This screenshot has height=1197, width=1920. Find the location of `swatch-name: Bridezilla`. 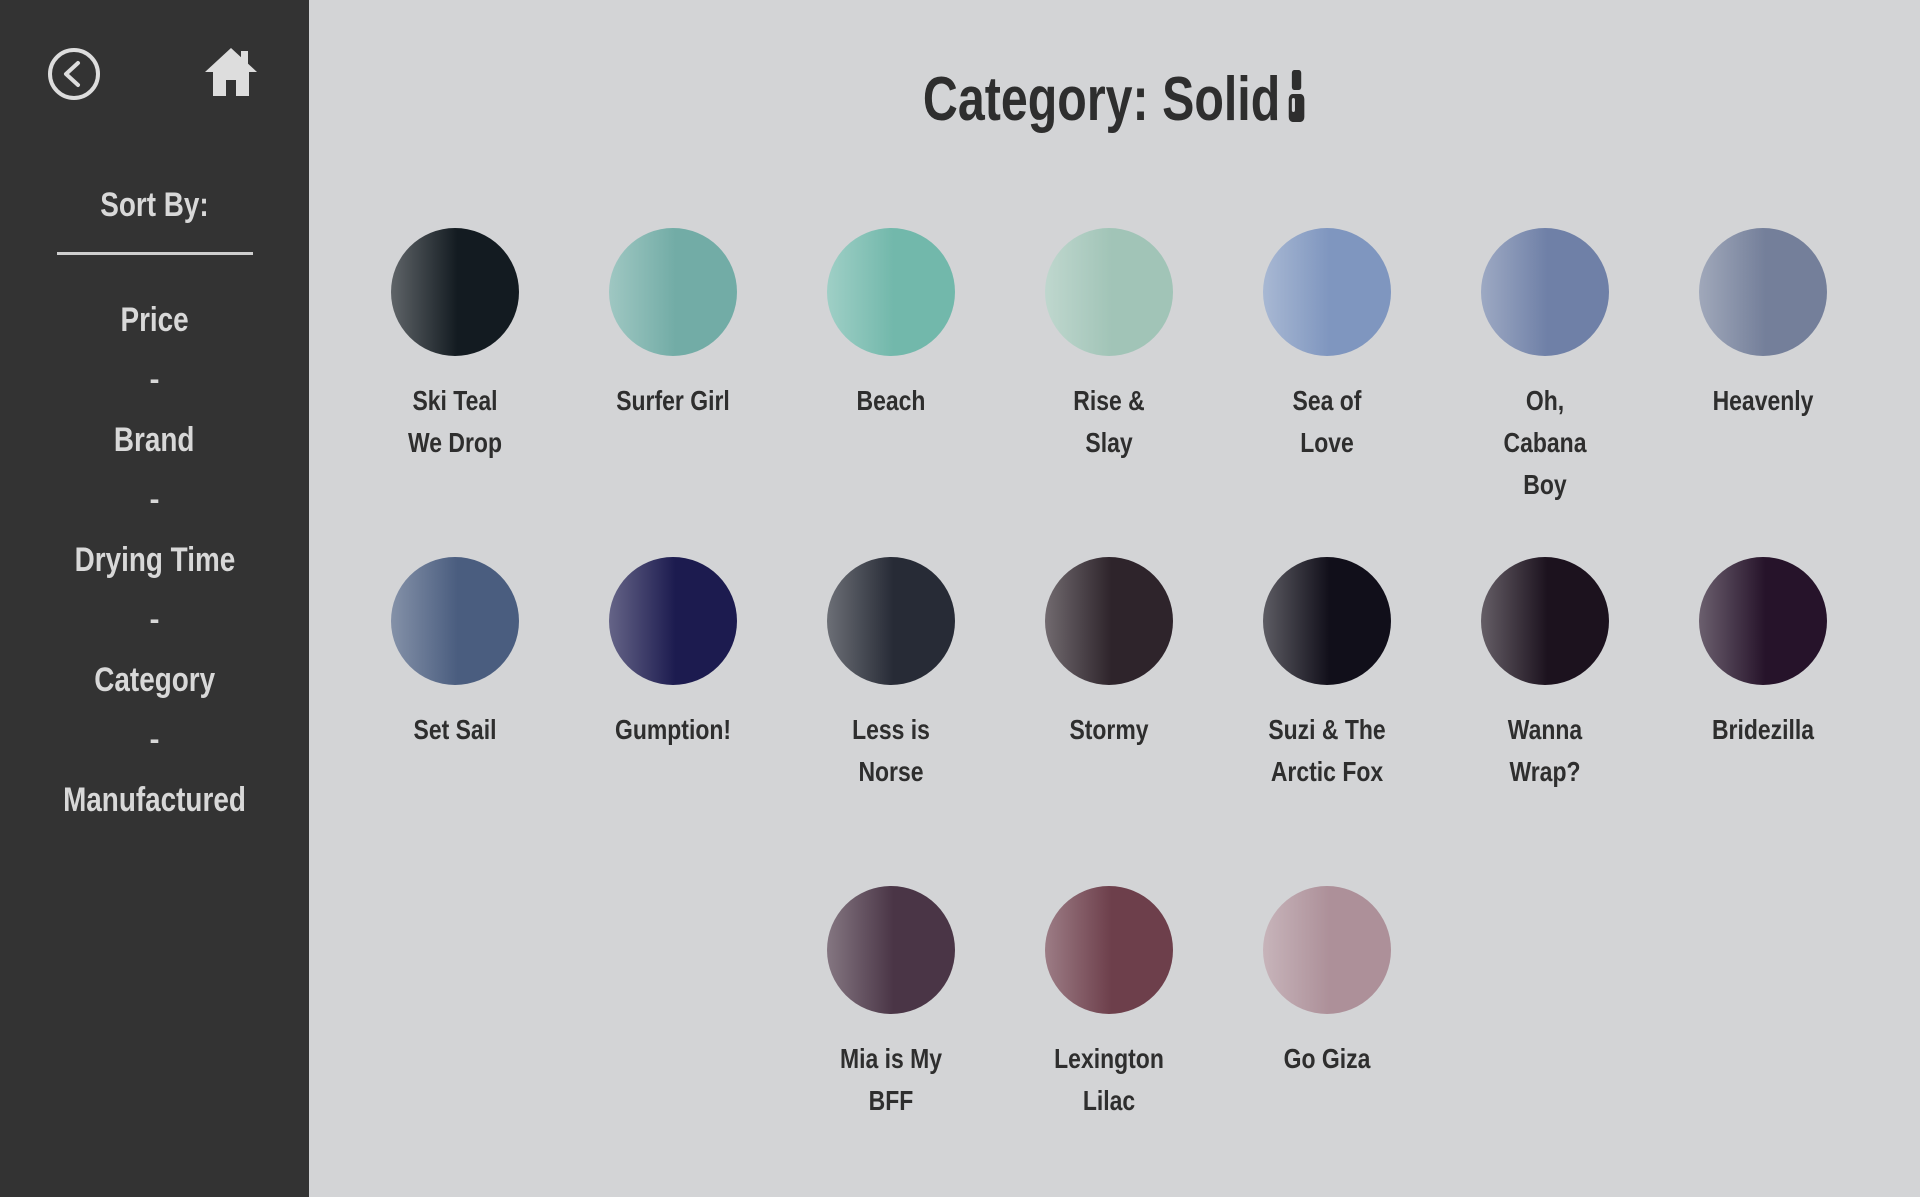

swatch-name: Bridezilla is located at coordinates (1763, 729).